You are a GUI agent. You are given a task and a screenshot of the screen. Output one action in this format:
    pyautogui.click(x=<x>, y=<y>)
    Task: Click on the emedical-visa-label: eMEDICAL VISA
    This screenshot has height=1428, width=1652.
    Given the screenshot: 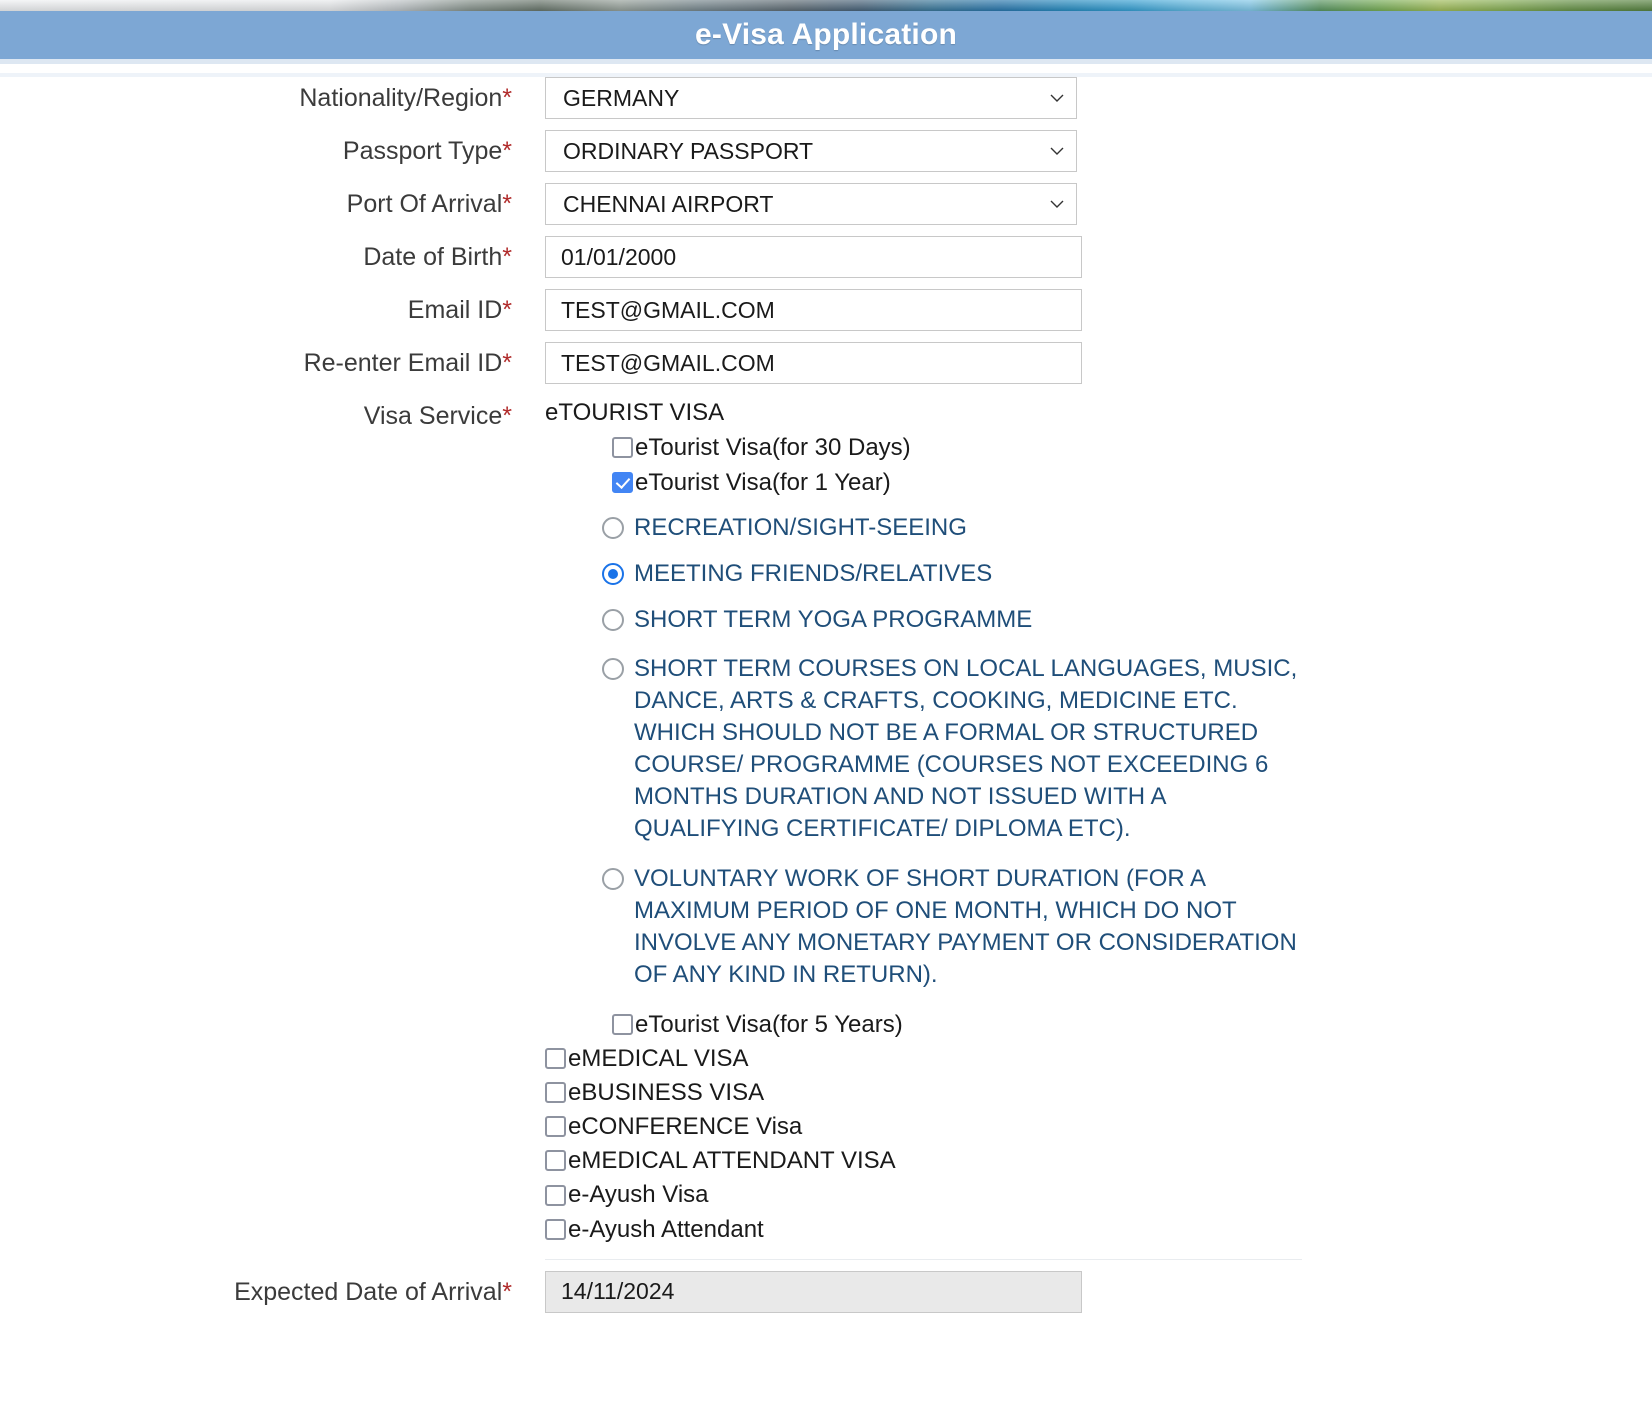 What is the action you would take?
    pyautogui.click(x=658, y=1058)
    